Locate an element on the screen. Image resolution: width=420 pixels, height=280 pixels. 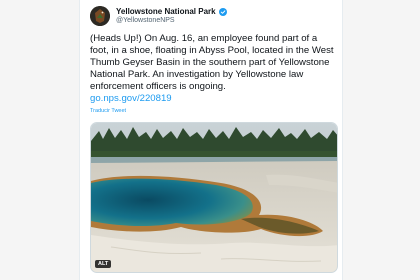
avatar is located at coordinates (100, 16).